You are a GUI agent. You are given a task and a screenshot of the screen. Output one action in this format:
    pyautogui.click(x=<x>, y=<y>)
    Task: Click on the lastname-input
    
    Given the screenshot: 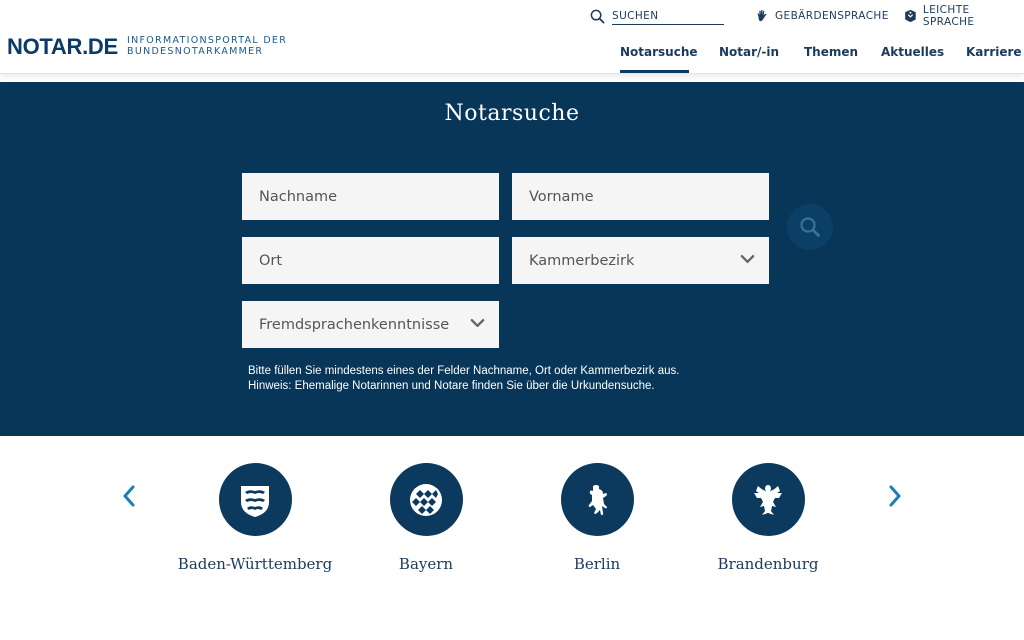 What is the action you would take?
    pyautogui.click(x=370, y=196)
    